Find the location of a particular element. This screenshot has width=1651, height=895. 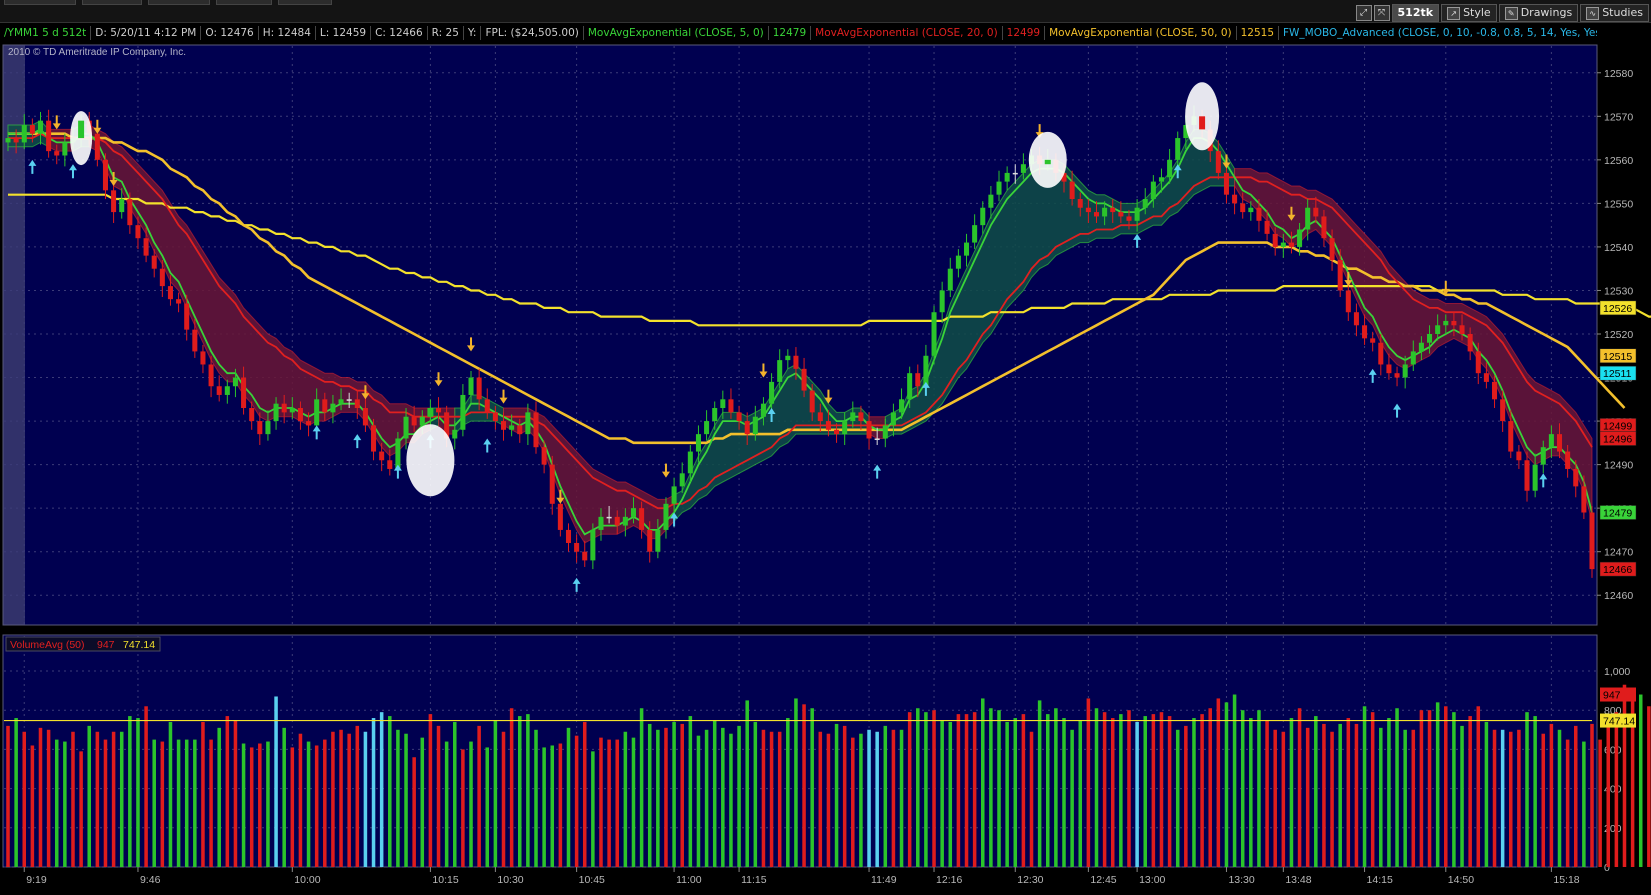

symbol-label: /YMM1 5 d 512t is located at coordinates (46, 33).